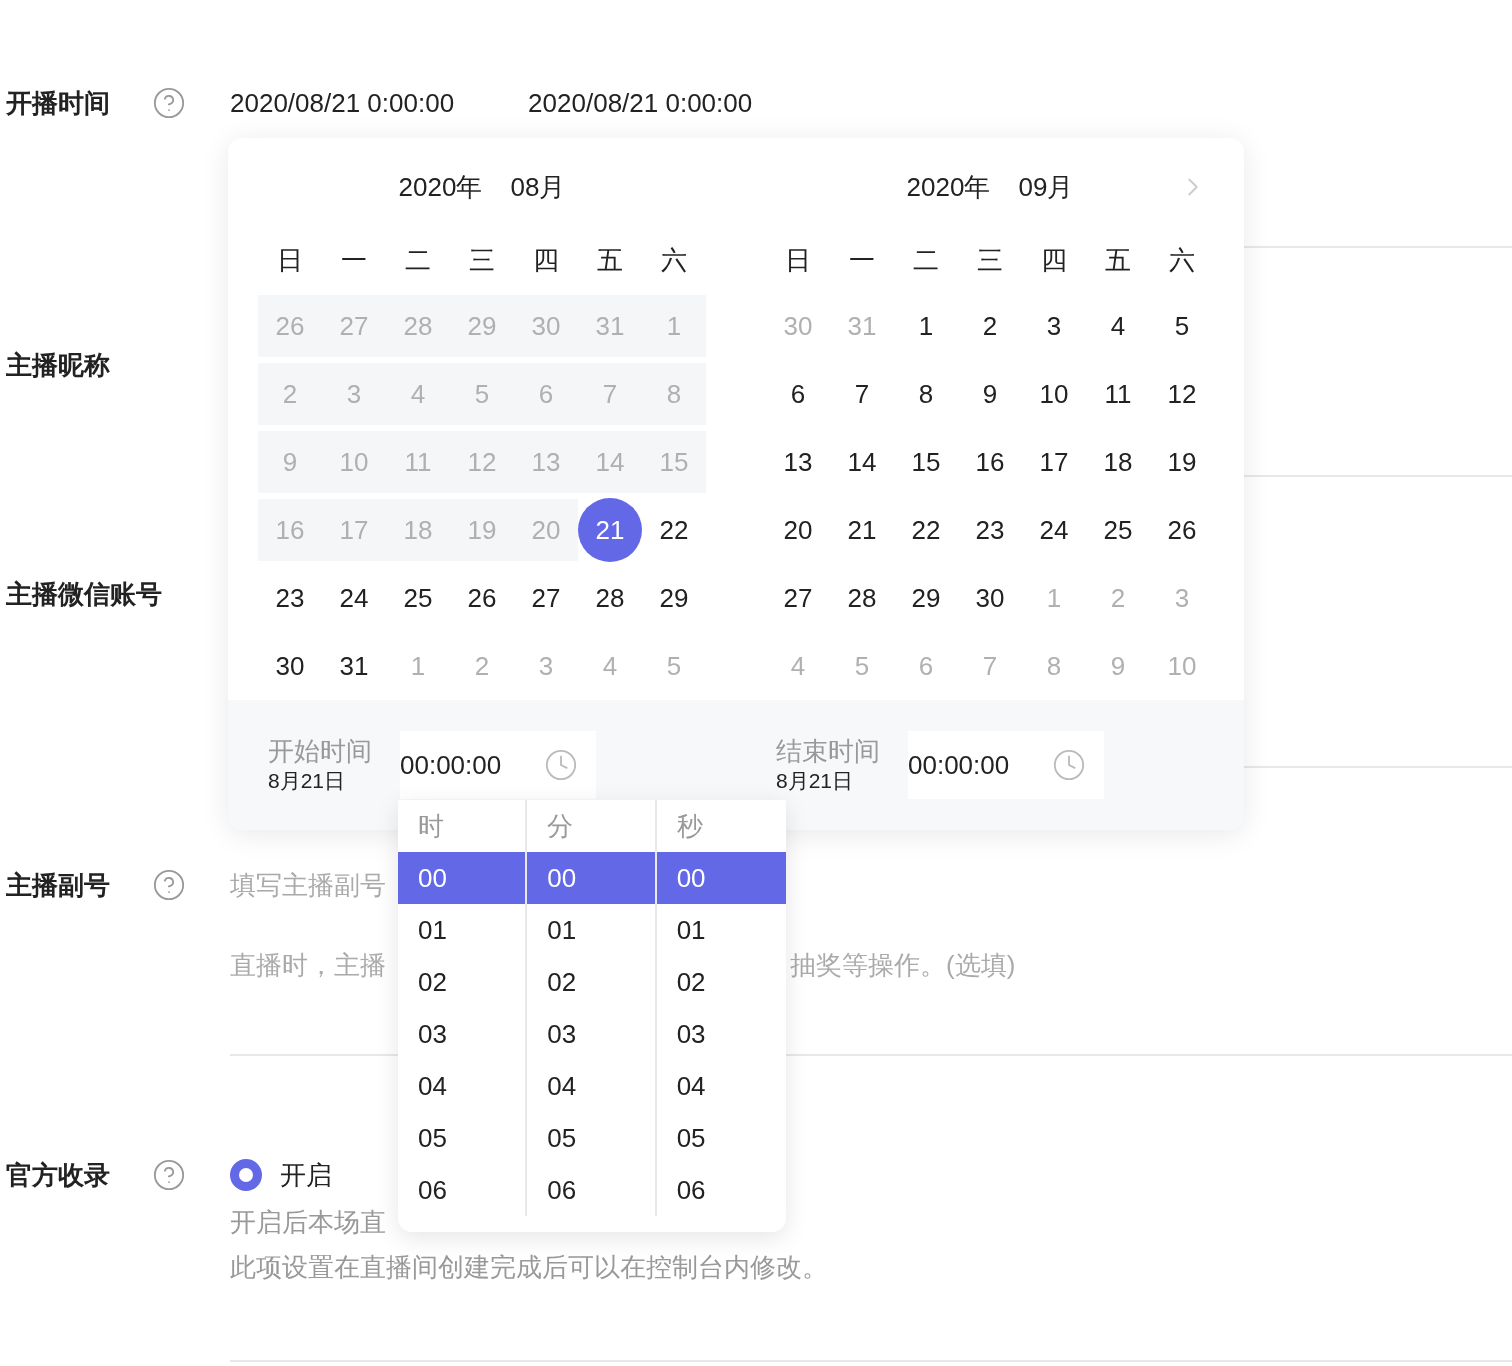 This screenshot has width=1512, height=1366. Describe the element at coordinates (1118, 394) in the screenshot. I see `calendar-day: 11` at that location.